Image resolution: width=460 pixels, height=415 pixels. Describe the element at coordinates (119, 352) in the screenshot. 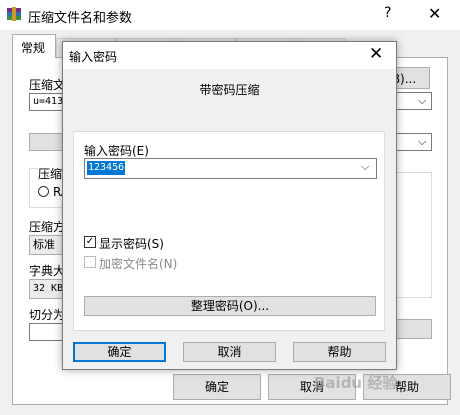

I see `ok-button: 确定` at that location.